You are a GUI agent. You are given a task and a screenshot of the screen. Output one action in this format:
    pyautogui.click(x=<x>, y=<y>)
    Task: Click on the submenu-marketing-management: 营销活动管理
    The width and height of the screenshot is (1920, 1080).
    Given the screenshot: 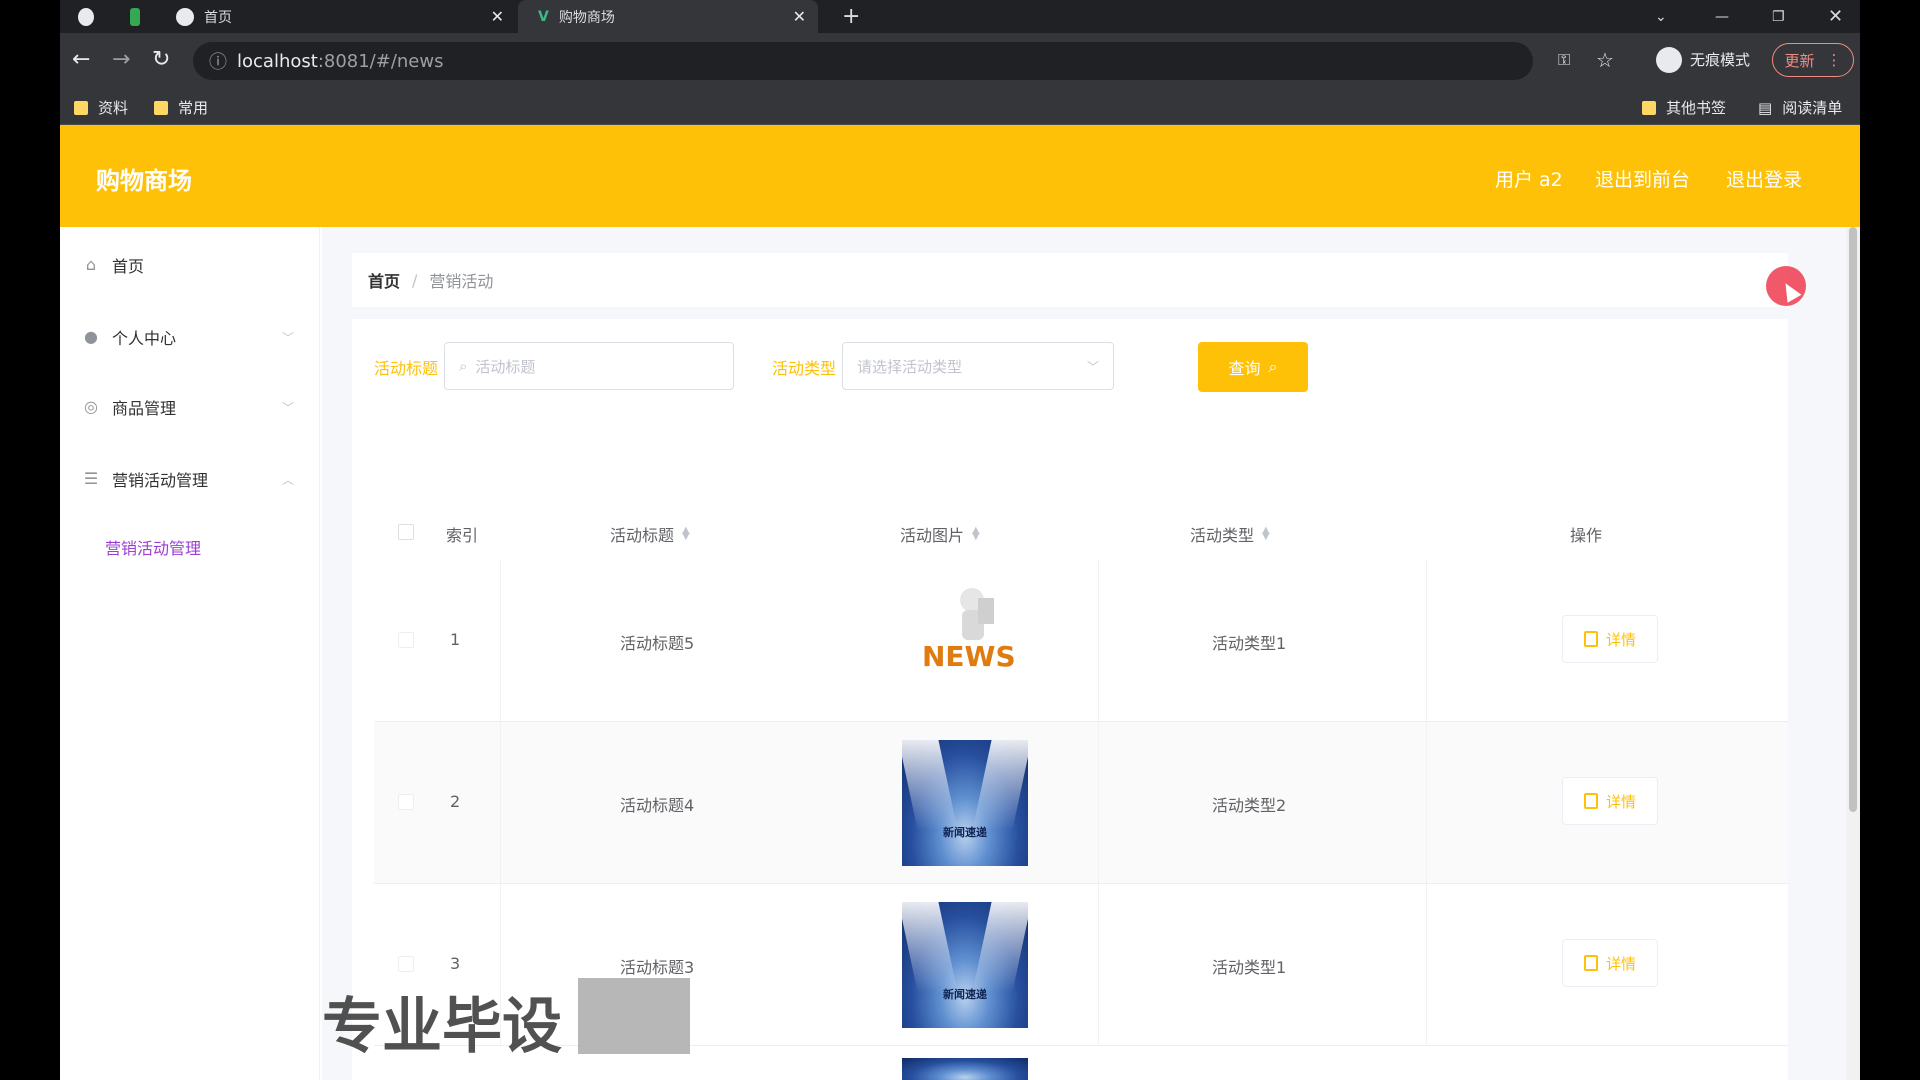 What is the action you would take?
    pyautogui.click(x=153, y=547)
    